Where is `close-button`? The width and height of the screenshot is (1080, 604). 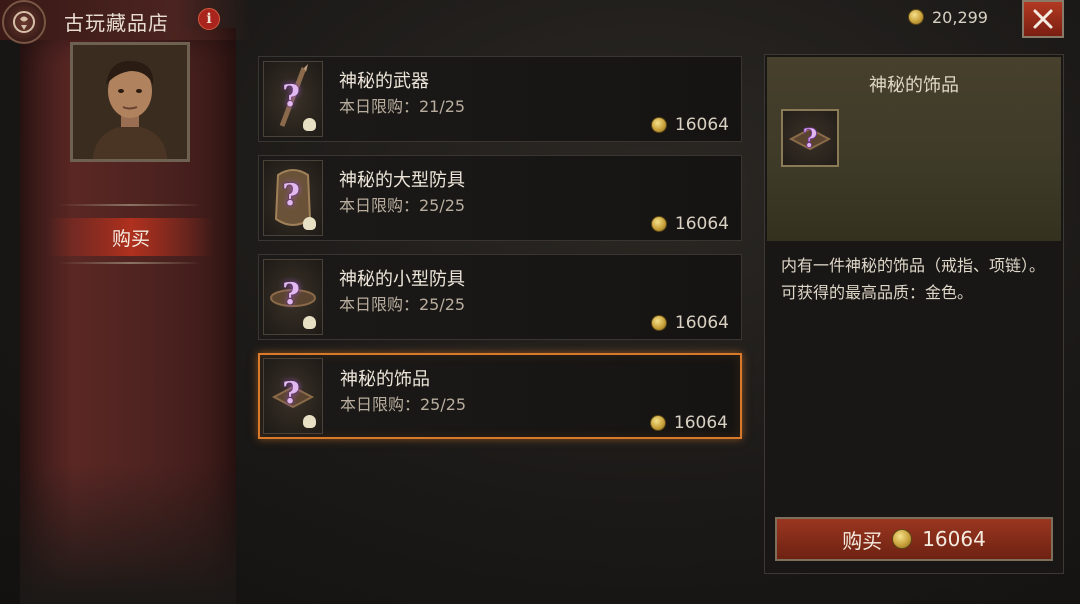 close-button is located at coordinates (1043, 19).